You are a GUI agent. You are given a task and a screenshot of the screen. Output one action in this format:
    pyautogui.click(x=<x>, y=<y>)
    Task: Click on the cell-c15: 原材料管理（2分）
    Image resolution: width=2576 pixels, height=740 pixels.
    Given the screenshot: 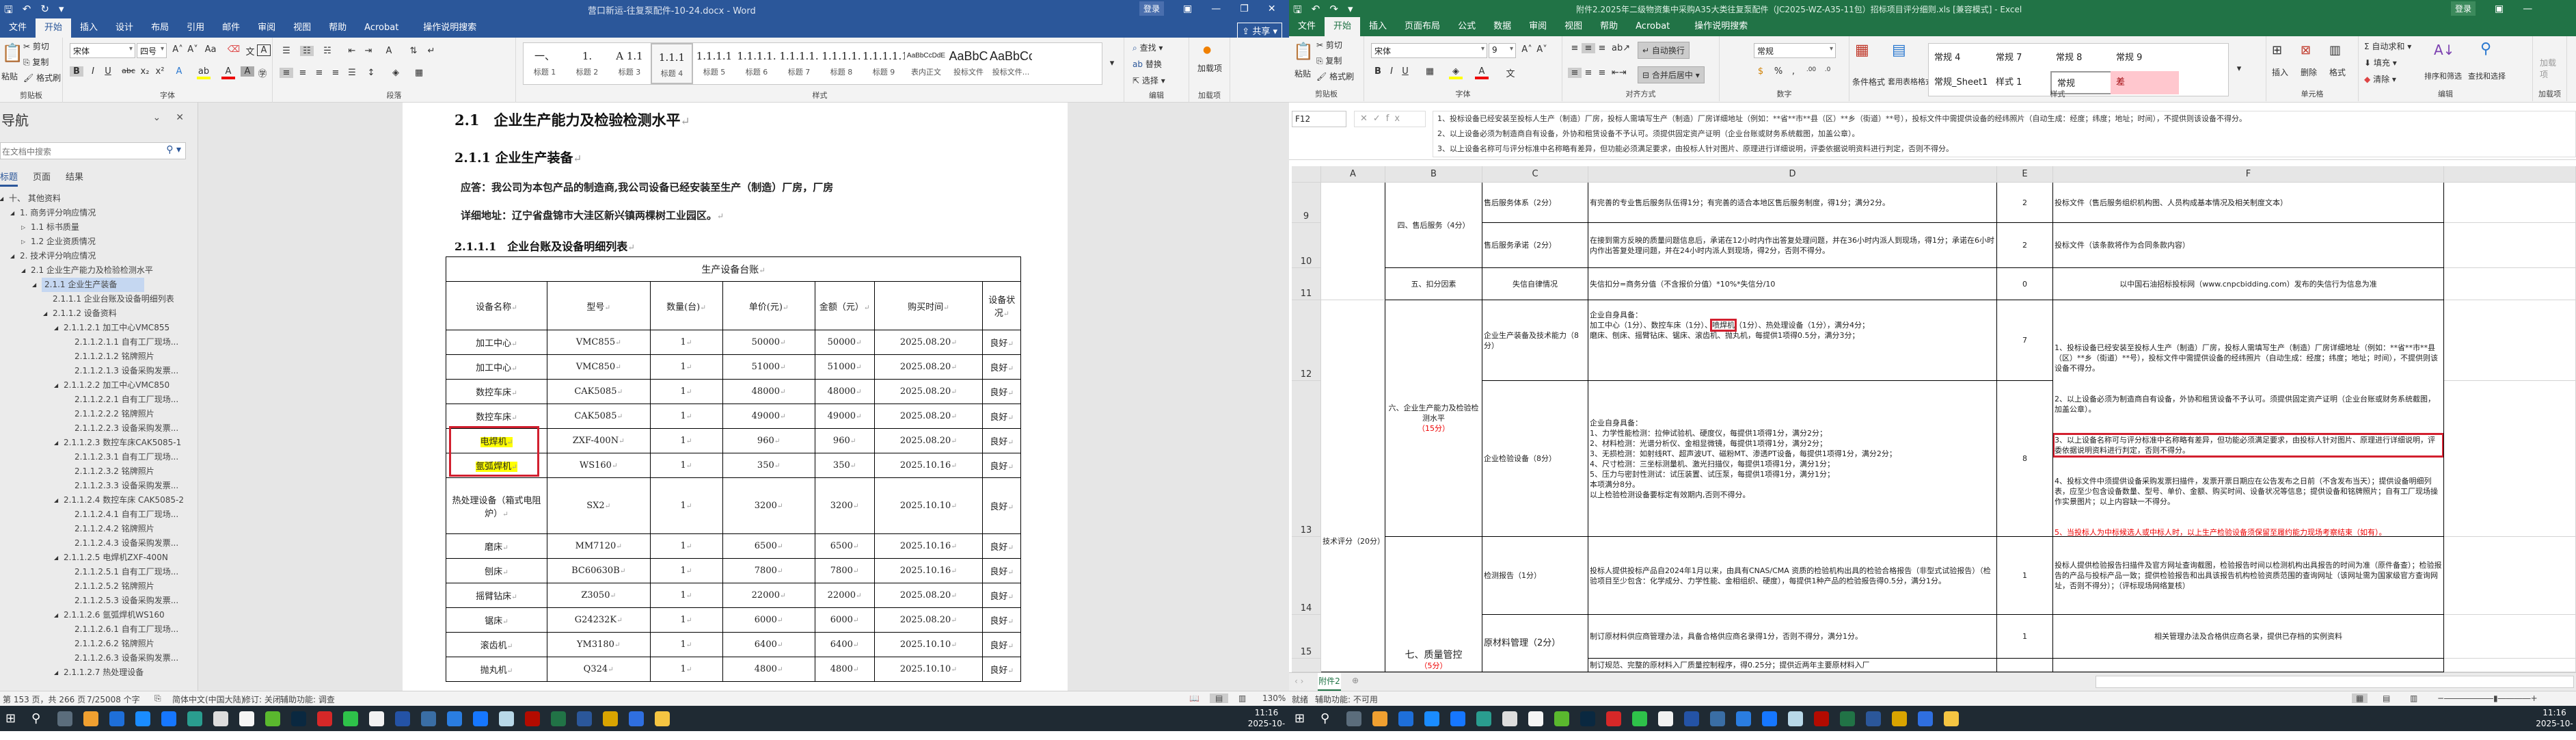 What is the action you would take?
    pyautogui.click(x=1535, y=643)
    